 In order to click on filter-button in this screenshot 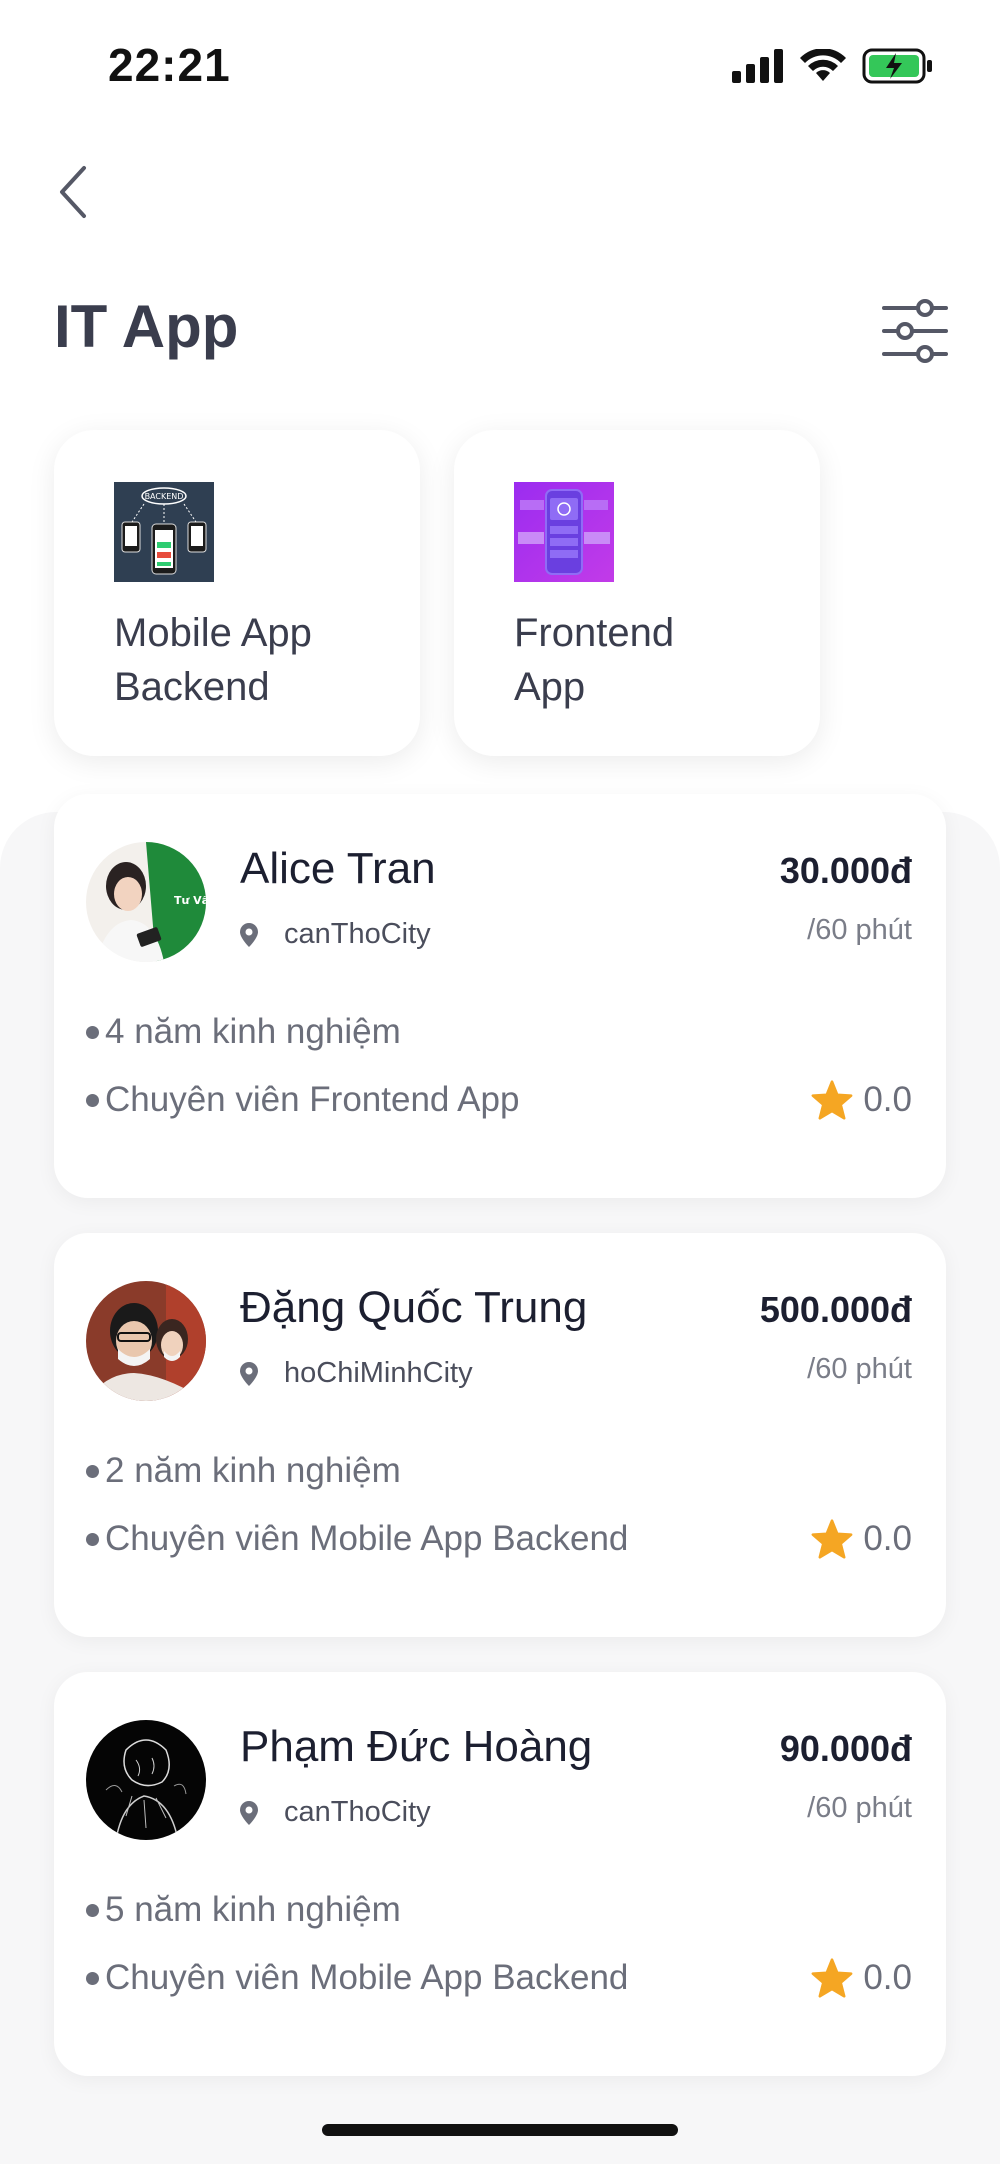, I will do `click(915, 331)`.